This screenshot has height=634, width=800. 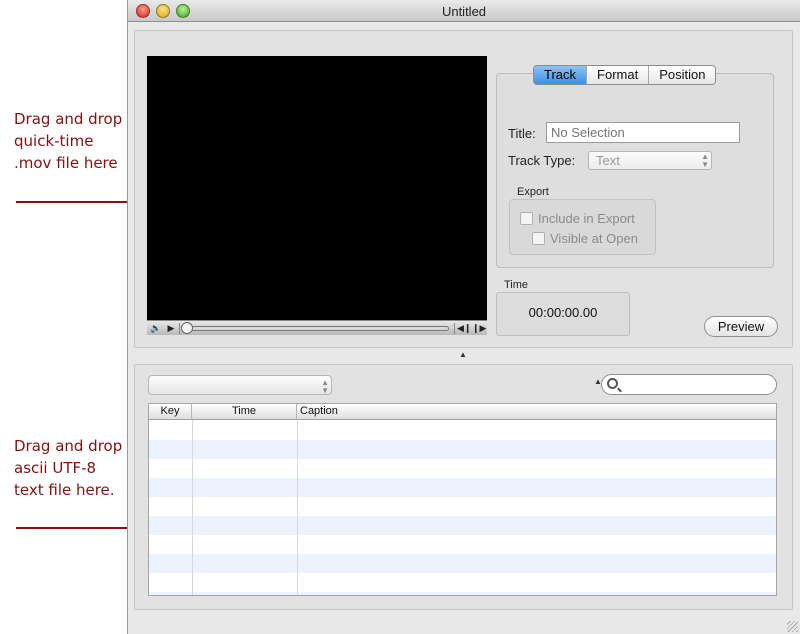 I want to click on video-drop-hint: Drag and drop quick-time .mov file here, so click(x=68, y=141).